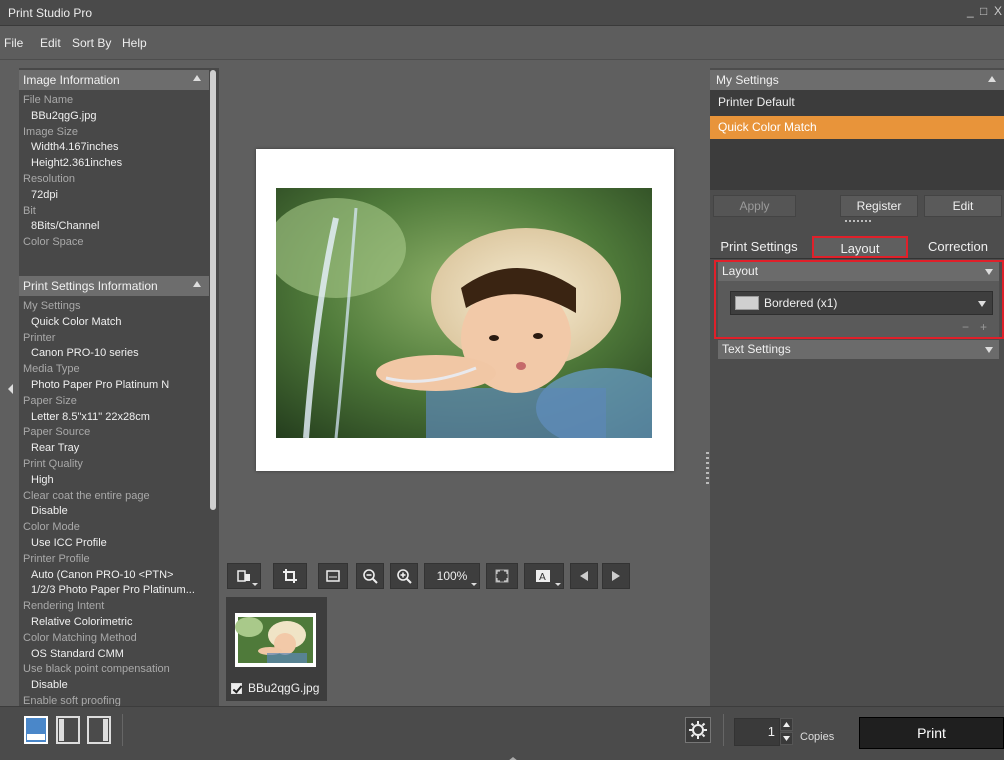  Describe the element at coordinates (963, 206) in the screenshot. I see `edit-button: Edit` at that location.